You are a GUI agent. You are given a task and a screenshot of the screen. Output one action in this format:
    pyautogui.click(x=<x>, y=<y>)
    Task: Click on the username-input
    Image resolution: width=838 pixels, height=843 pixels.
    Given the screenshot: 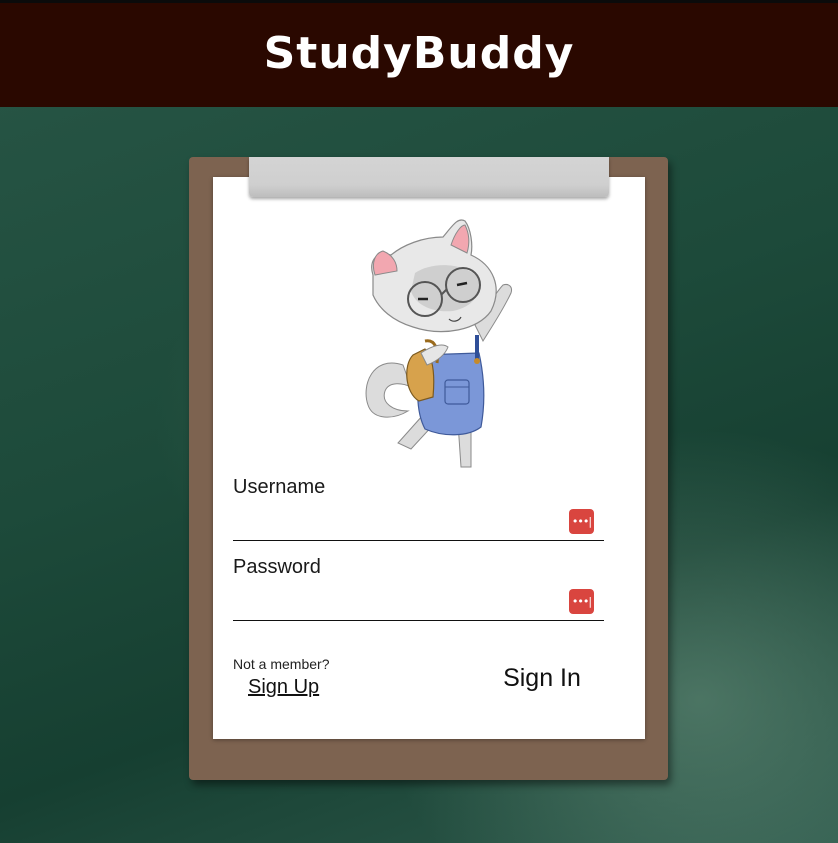 What is the action you would take?
    pyautogui.click(x=418, y=525)
    